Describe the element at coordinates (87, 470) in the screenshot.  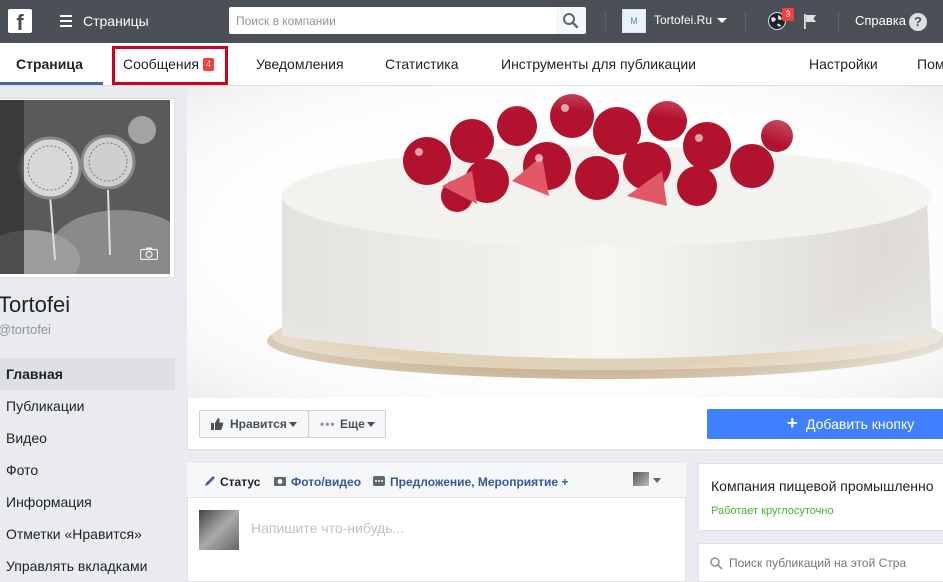
I see `sidebar-item-photos: Фото` at that location.